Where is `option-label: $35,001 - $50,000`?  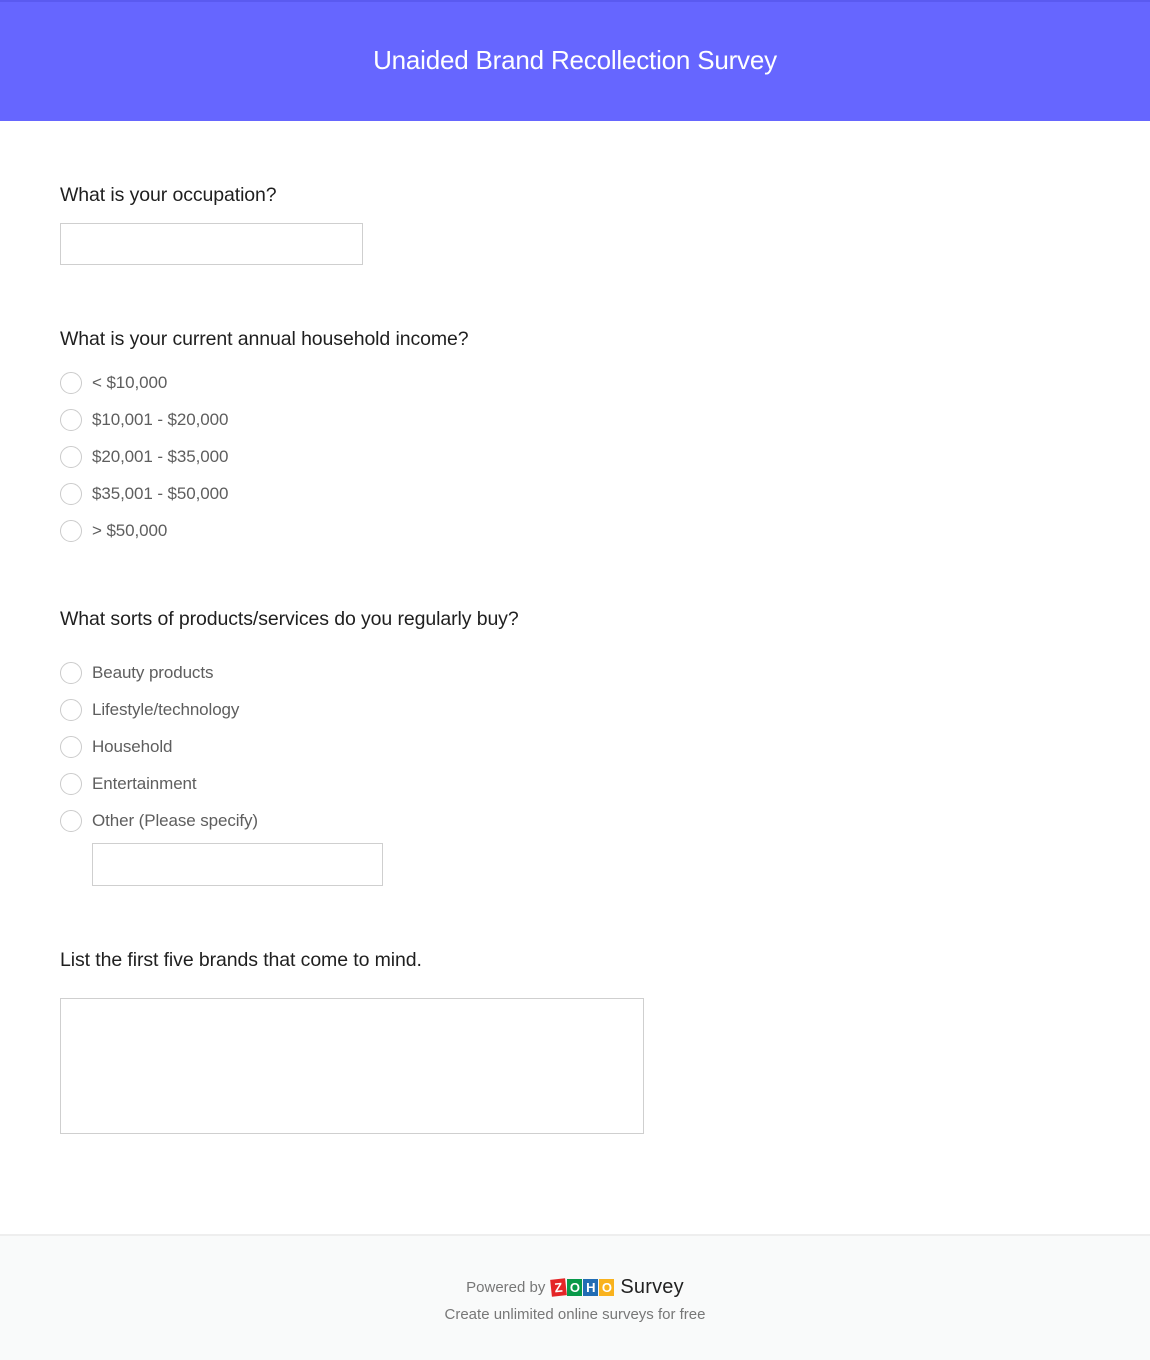
option-label: $35,001 - $50,000 is located at coordinates (160, 493).